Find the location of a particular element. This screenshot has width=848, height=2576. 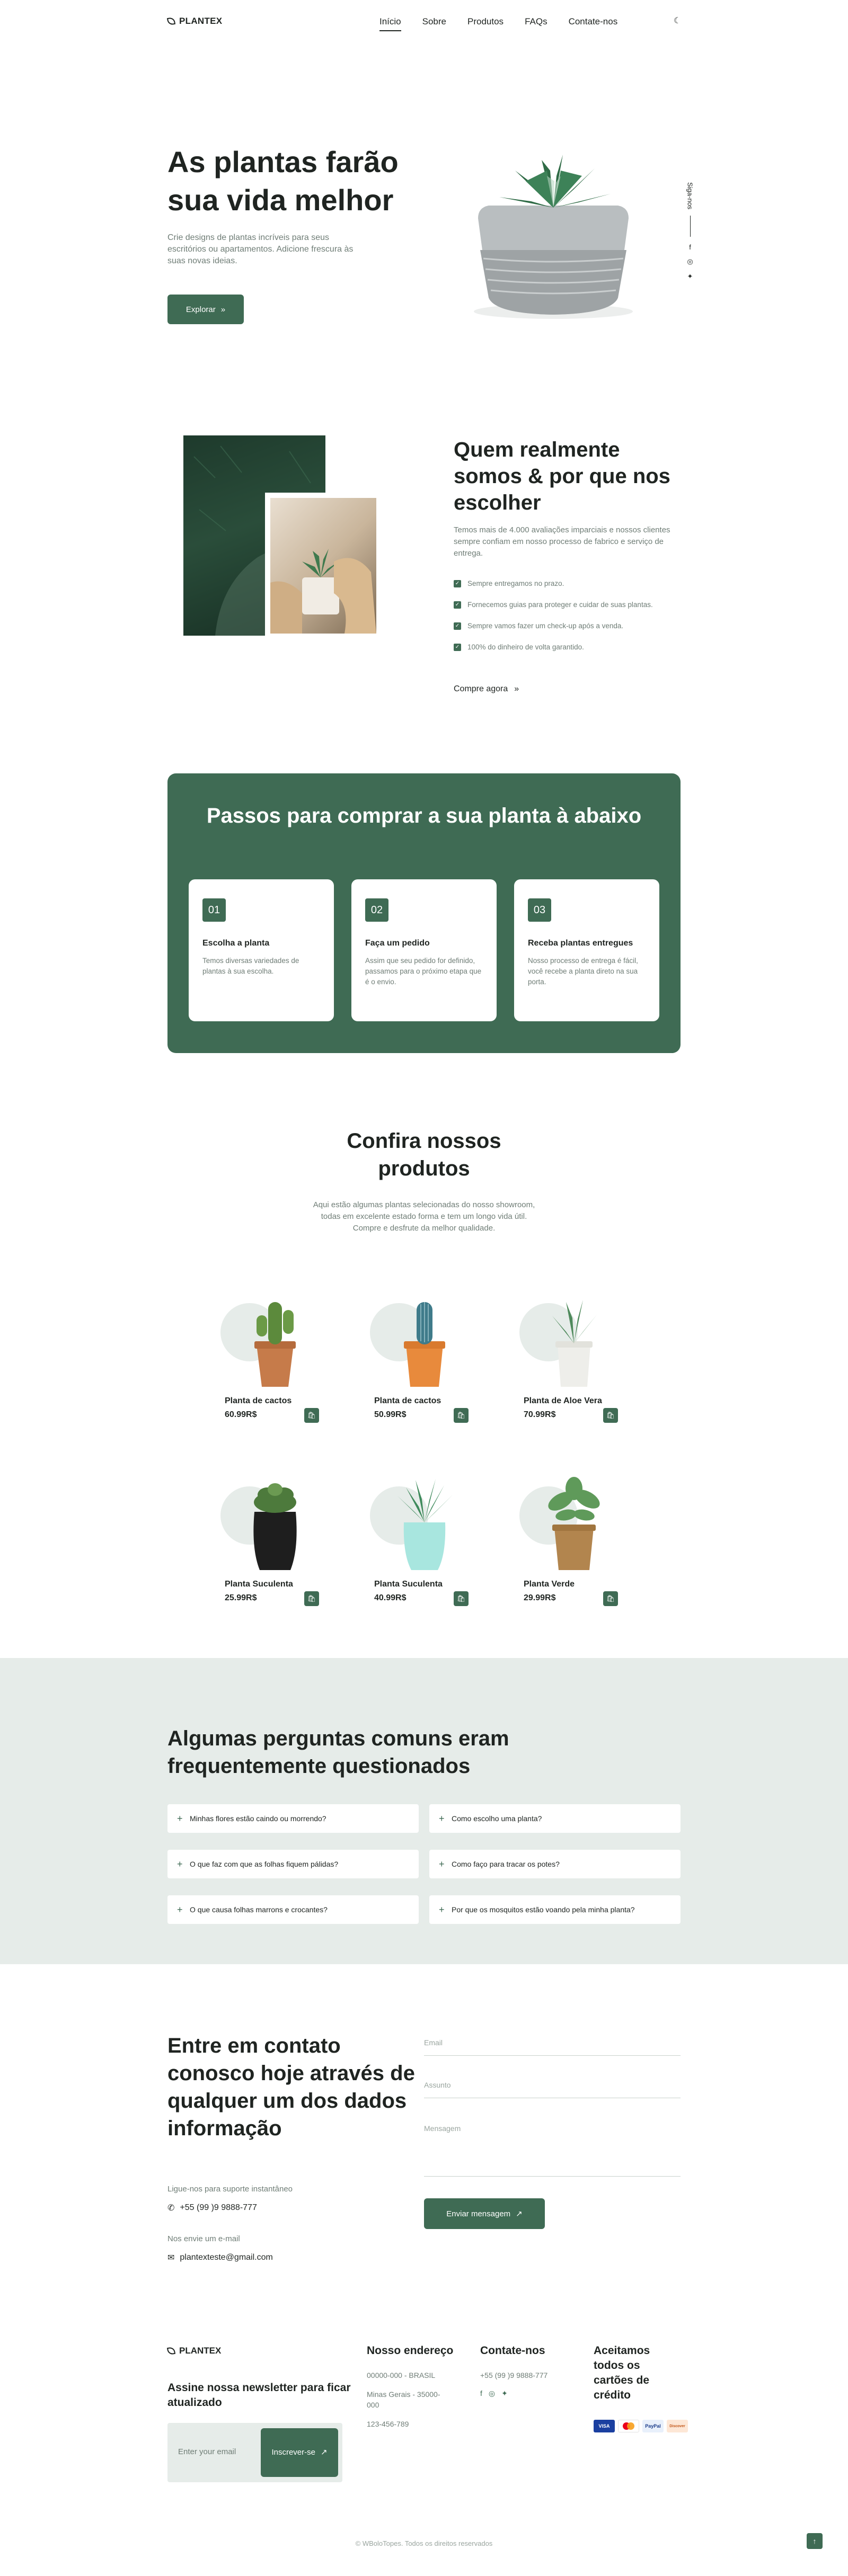

address-title: Nosso endereço is located at coordinates (411, 2351).